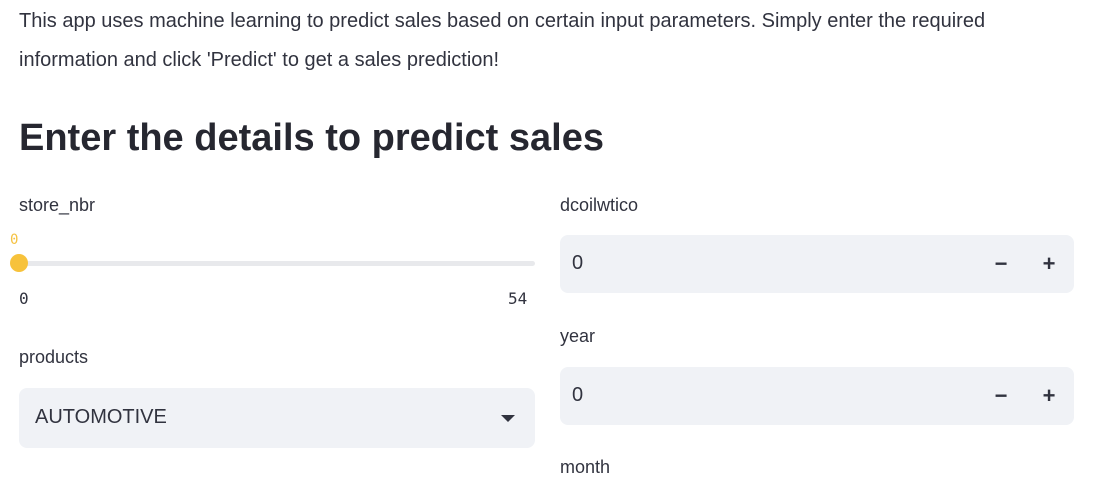 This screenshot has height=481, width=1108. What do you see at coordinates (518, 298) in the screenshot?
I see `slider-max-label: 54` at bounding box center [518, 298].